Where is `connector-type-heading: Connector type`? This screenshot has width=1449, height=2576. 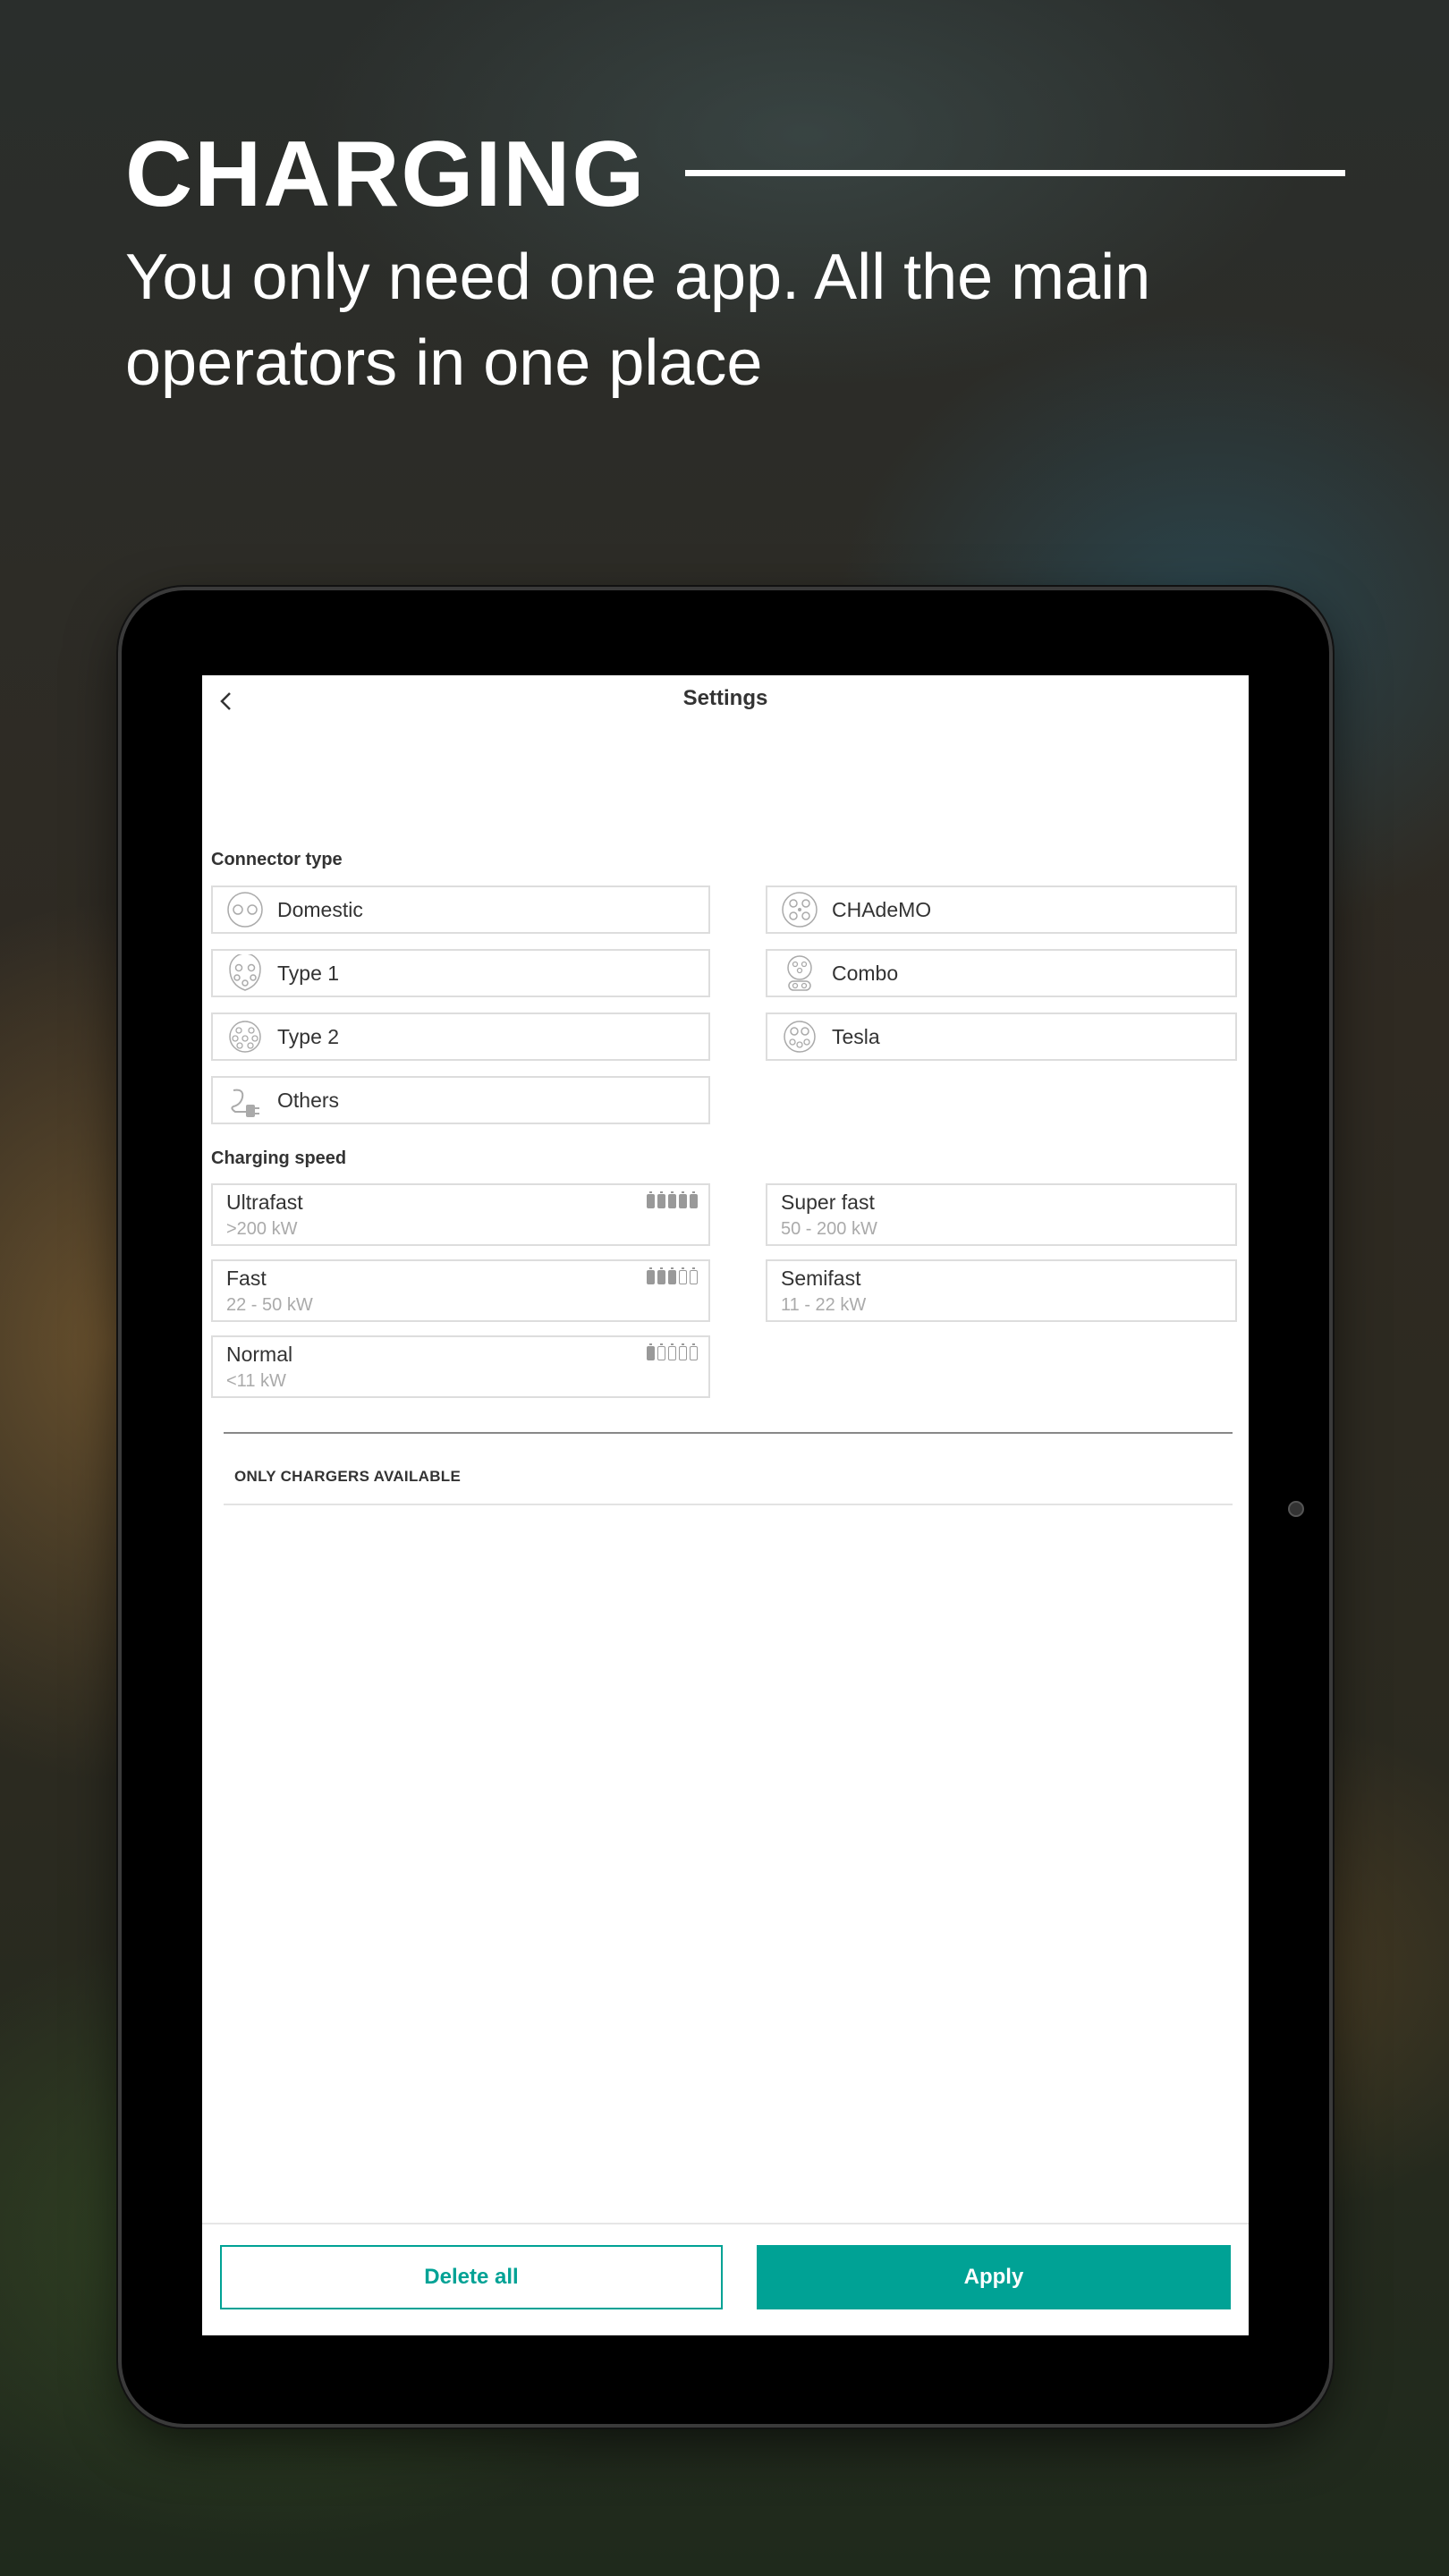 connector-type-heading: Connector type is located at coordinates (277, 859).